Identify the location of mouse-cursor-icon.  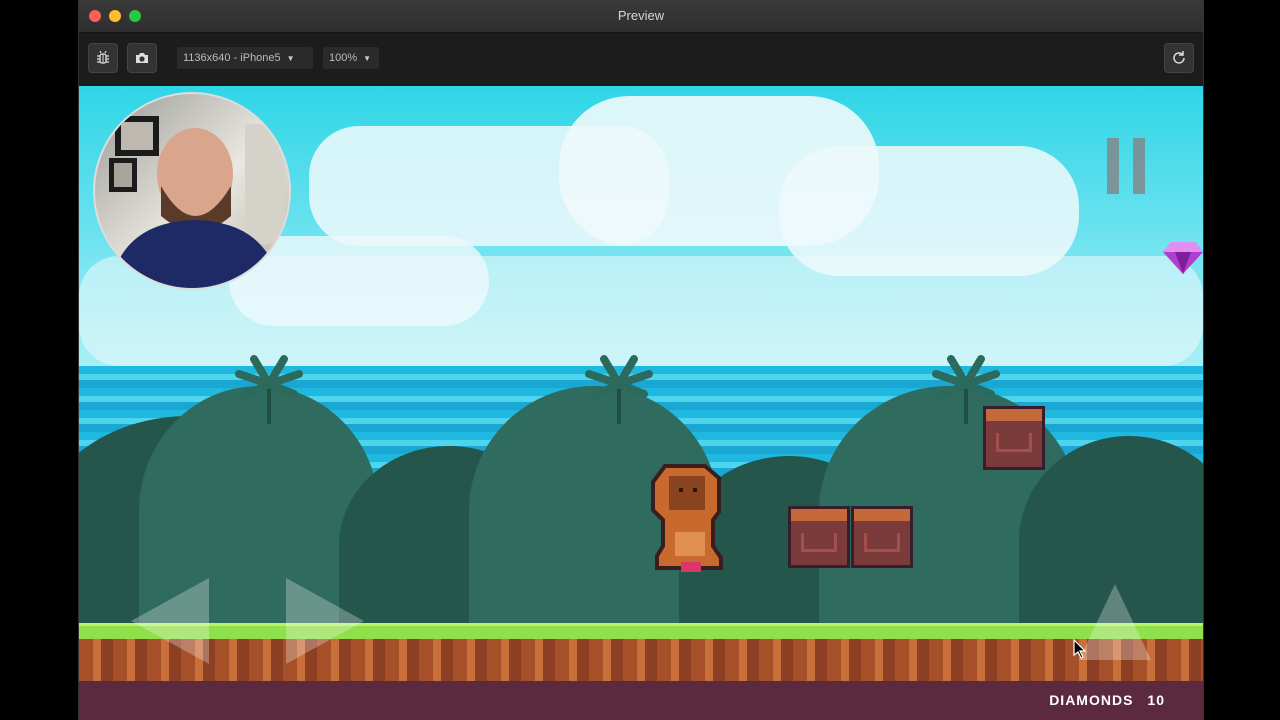
(1080, 649).